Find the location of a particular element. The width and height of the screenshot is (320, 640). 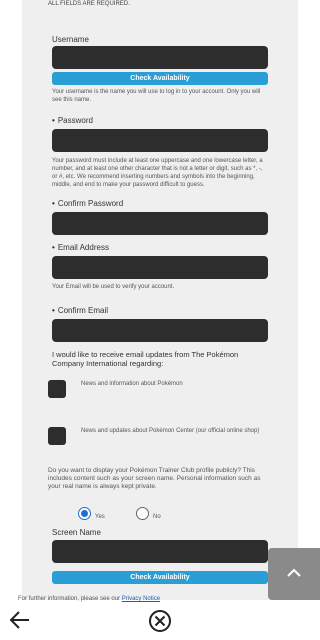

confirm-email-label: Confirm Email is located at coordinates (83, 310).